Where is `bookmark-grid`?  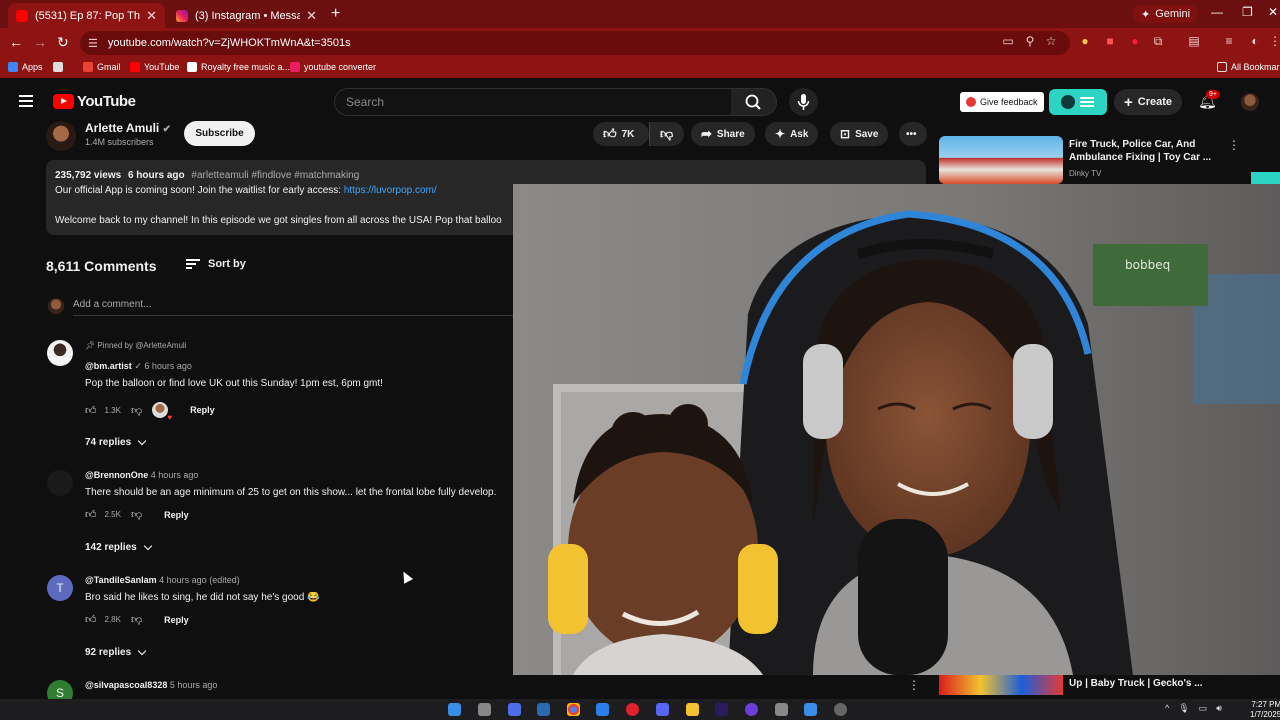 bookmark-grid is located at coordinates (58, 67).